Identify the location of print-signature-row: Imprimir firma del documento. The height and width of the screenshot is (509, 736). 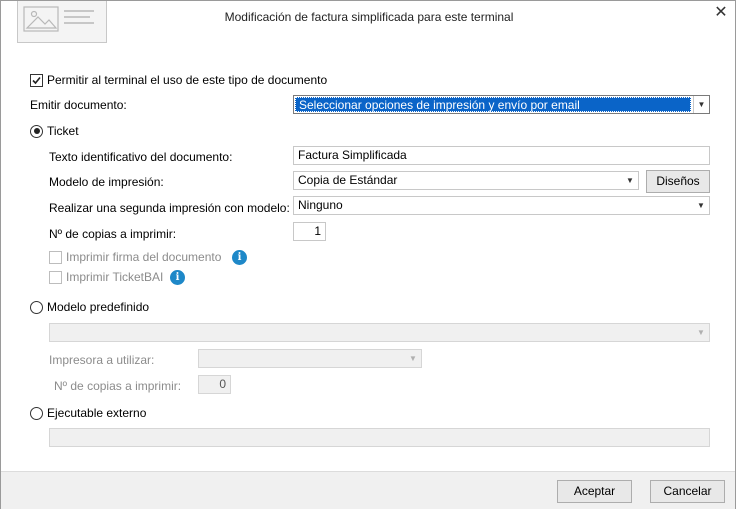
(135, 257).